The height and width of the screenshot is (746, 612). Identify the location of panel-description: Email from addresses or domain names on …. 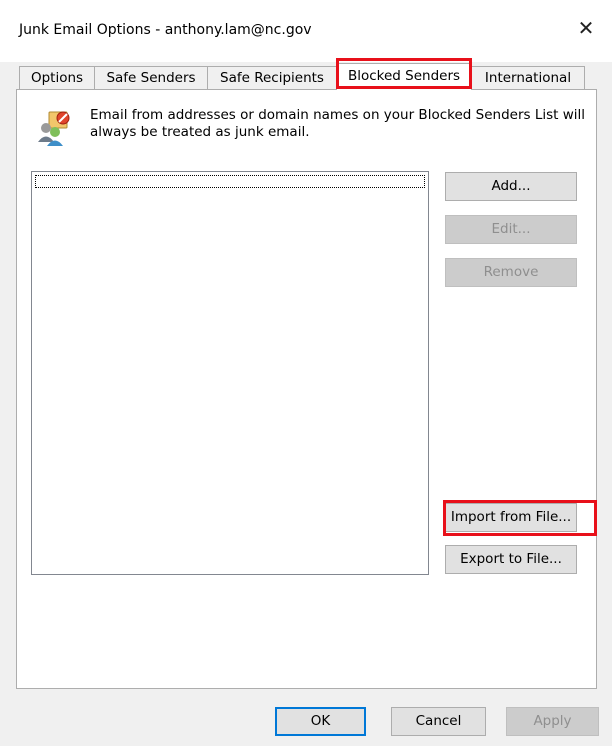
(337, 123).